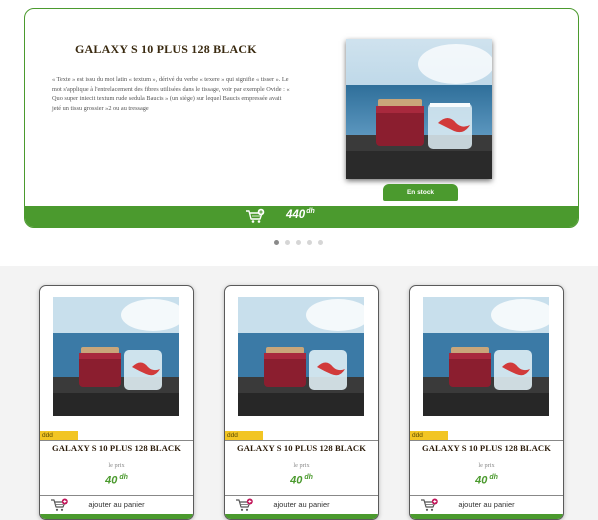  Describe the element at coordinates (419, 109) in the screenshot. I see `featured-product-image` at that location.